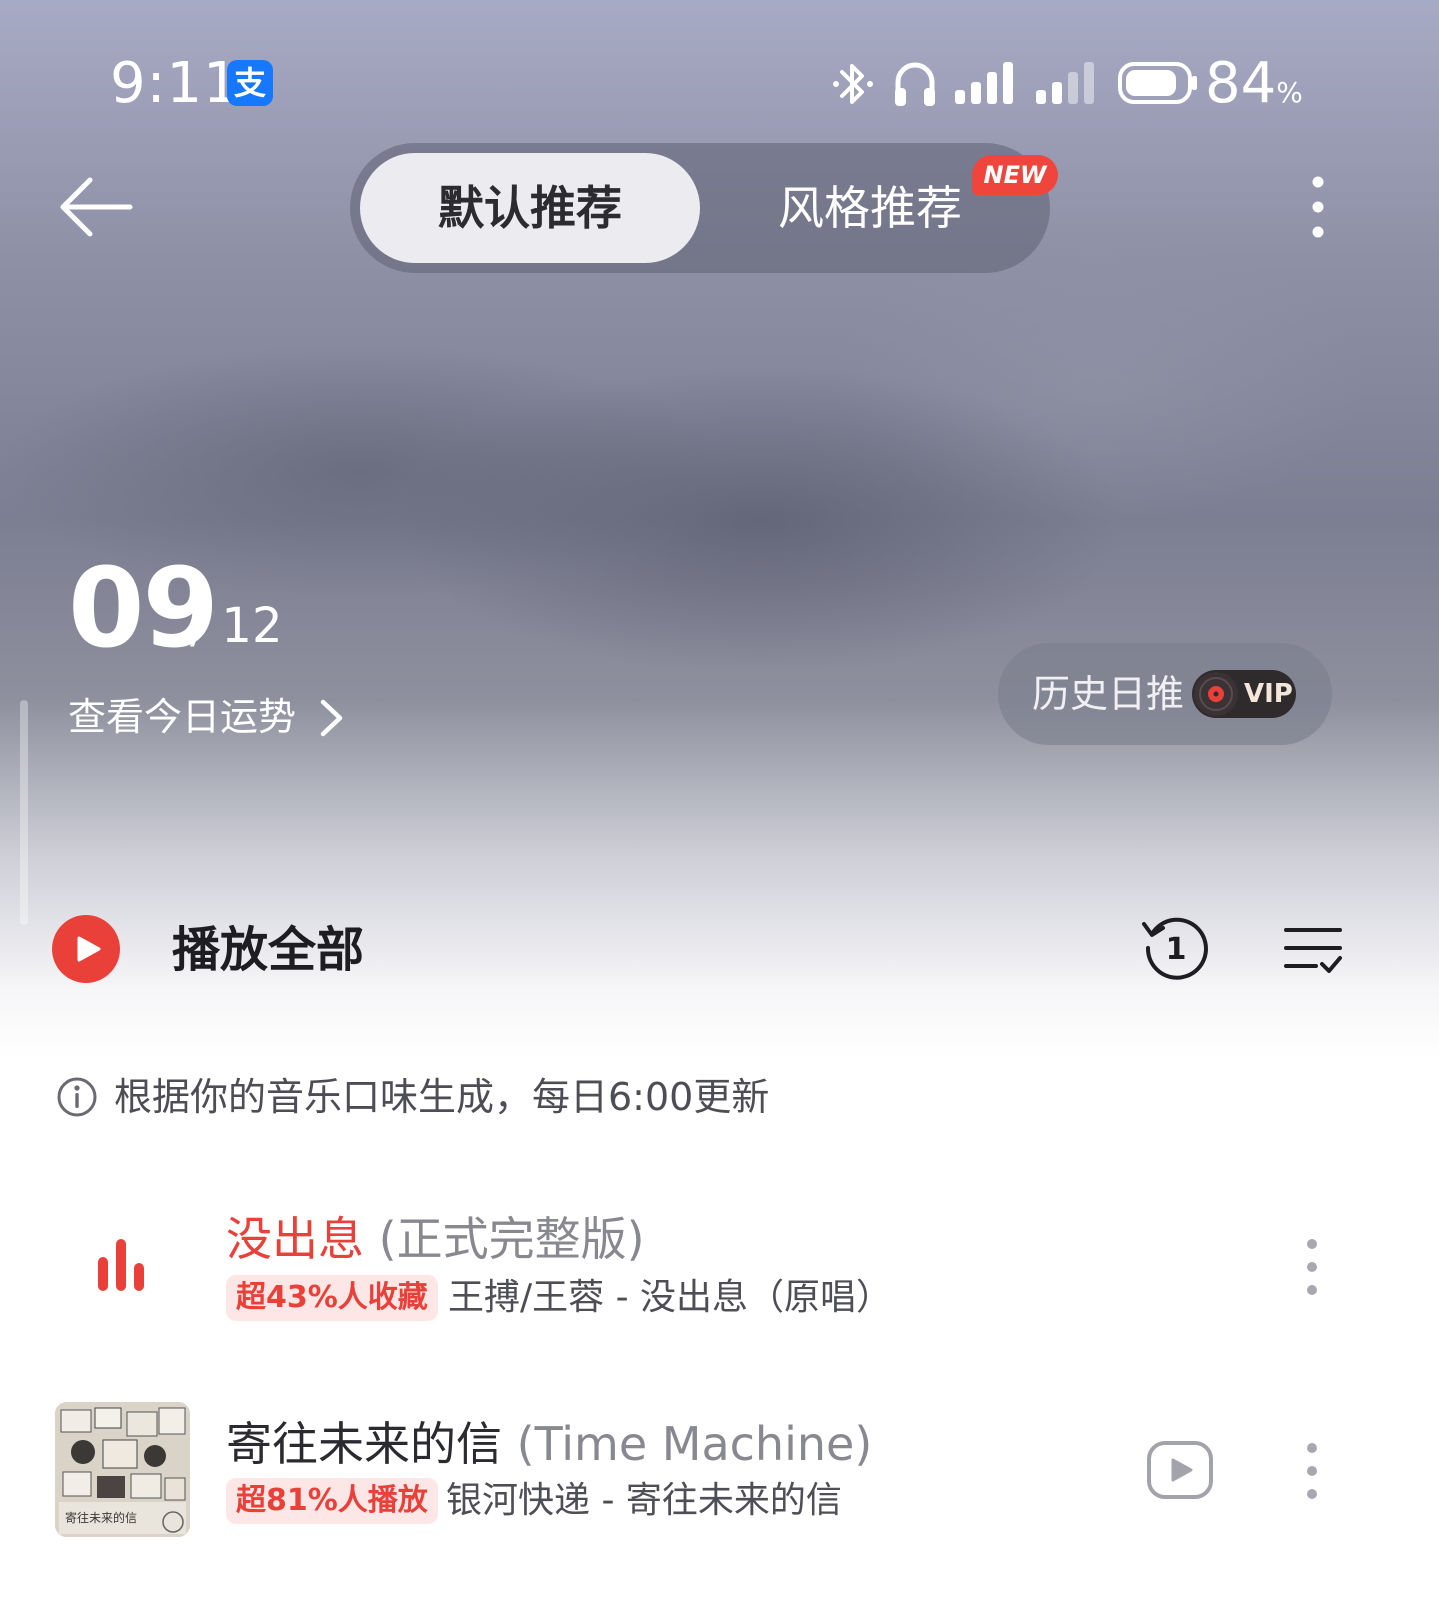  Describe the element at coordinates (670, 1297) in the screenshot. I see `song-artist-album: 王搏/王蓉 - 没出息（原唱）` at that location.